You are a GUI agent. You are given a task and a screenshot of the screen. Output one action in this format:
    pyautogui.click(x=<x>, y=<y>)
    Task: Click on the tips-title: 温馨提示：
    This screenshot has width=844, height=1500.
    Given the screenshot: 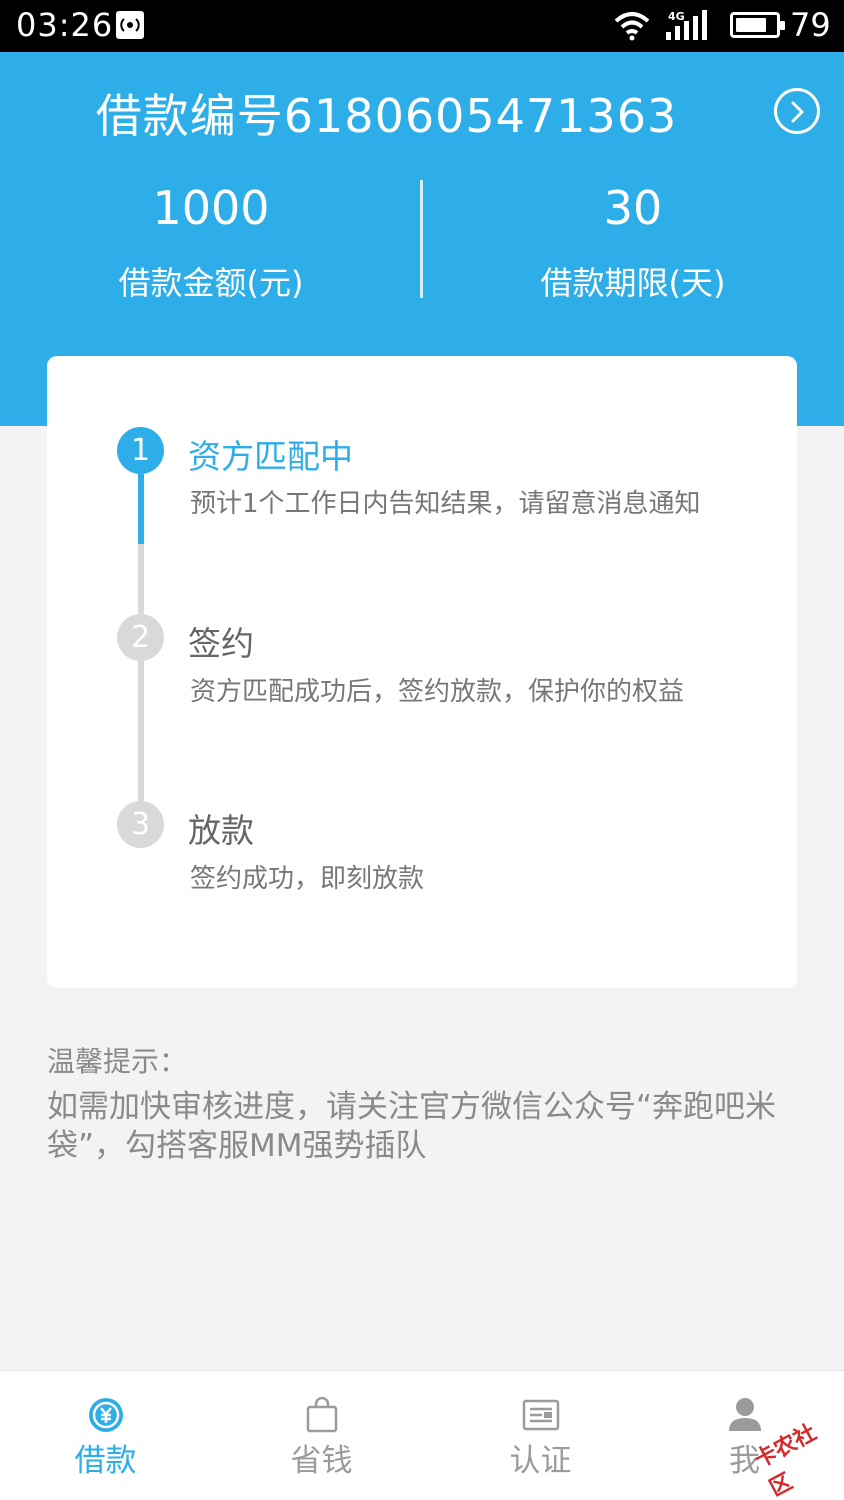 What is the action you would take?
    pyautogui.click(x=117, y=1061)
    